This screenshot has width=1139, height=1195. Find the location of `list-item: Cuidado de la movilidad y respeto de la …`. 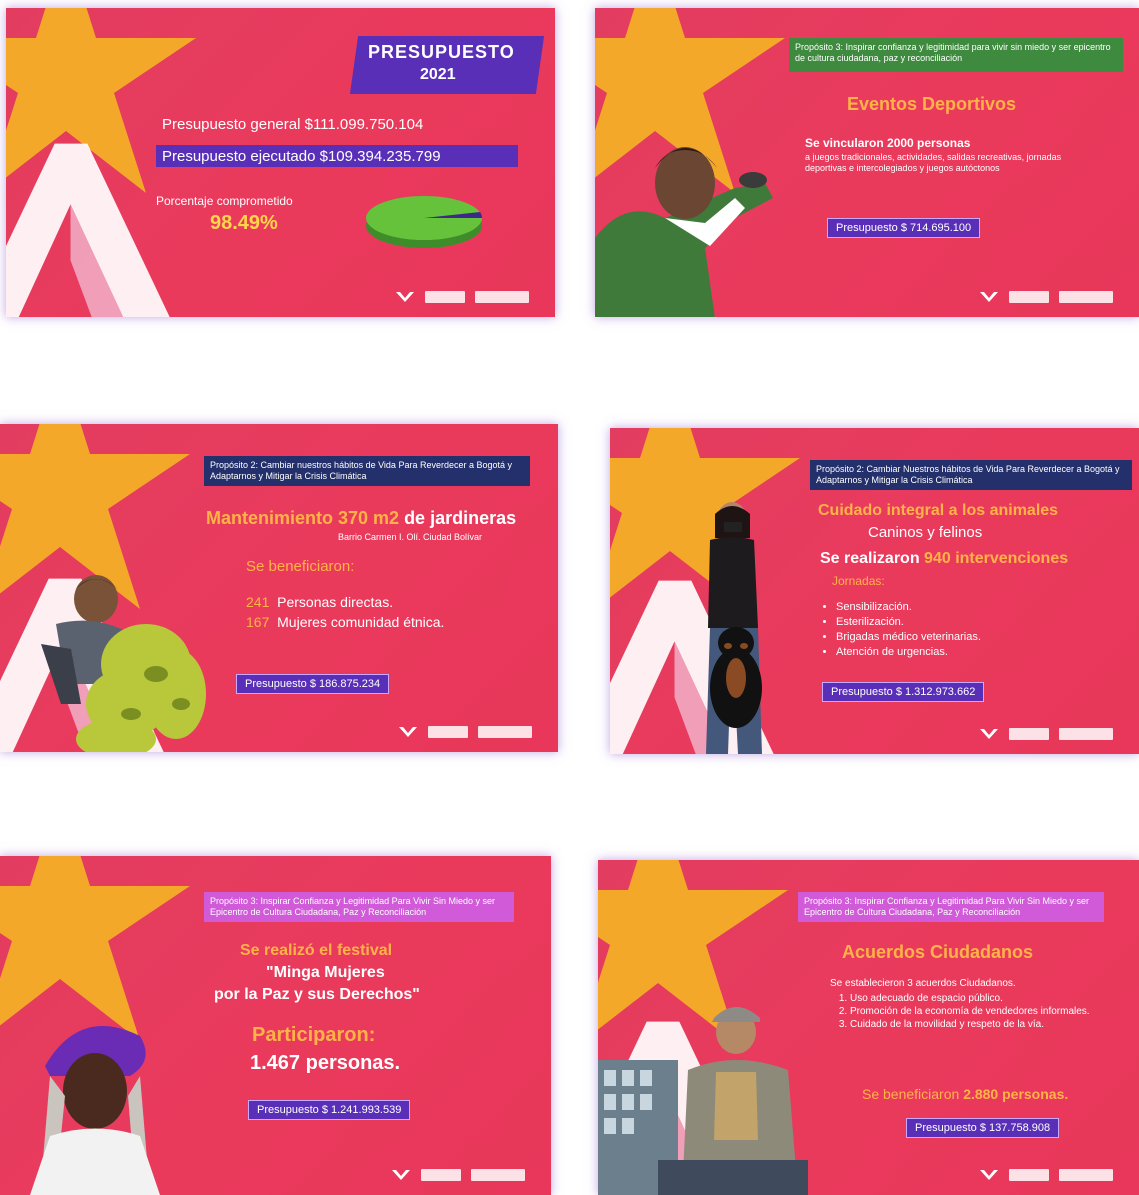

list-item: Cuidado de la movilidad y respeto de la … is located at coordinates (985, 1024).